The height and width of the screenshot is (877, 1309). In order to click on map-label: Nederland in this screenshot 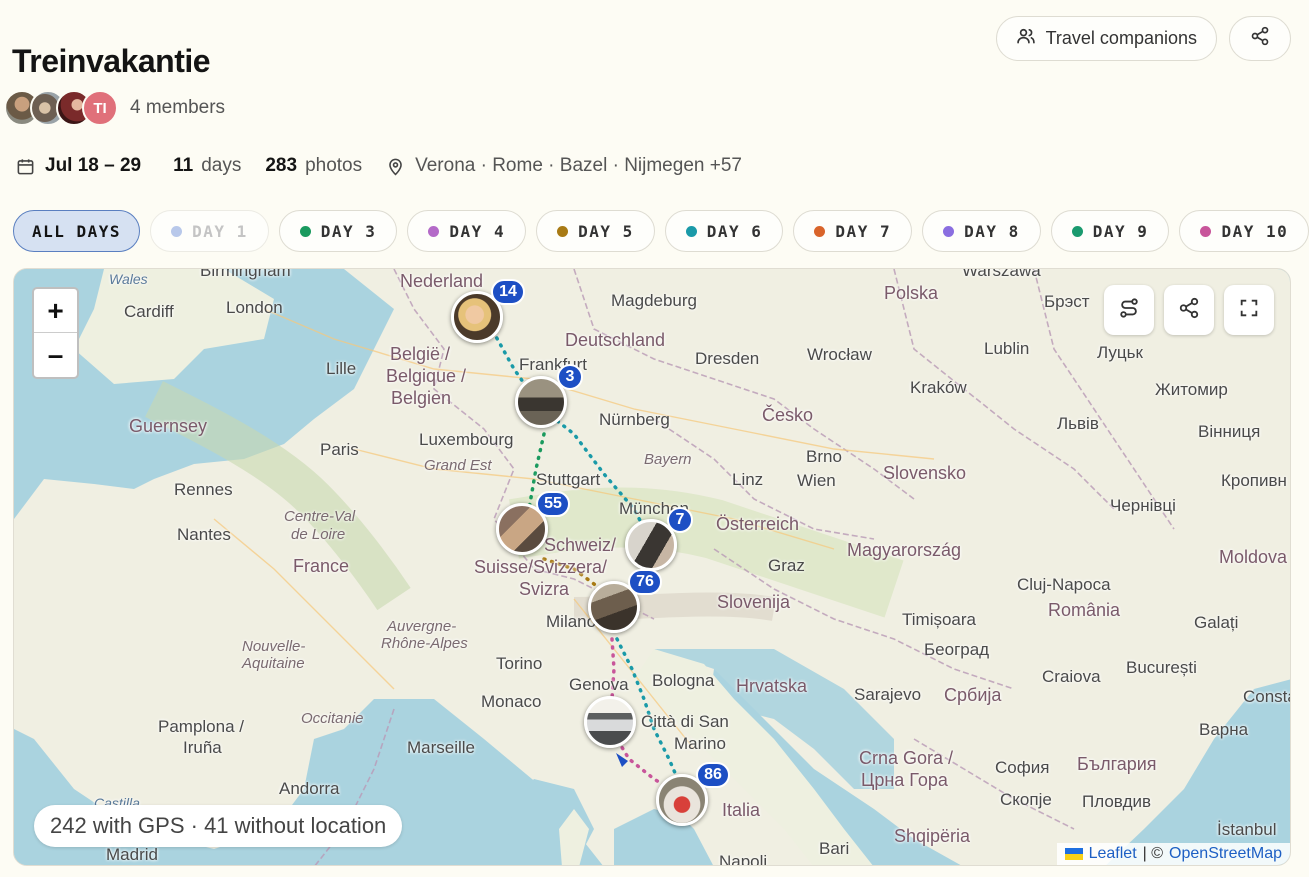, I will do `click(442, 281)`.